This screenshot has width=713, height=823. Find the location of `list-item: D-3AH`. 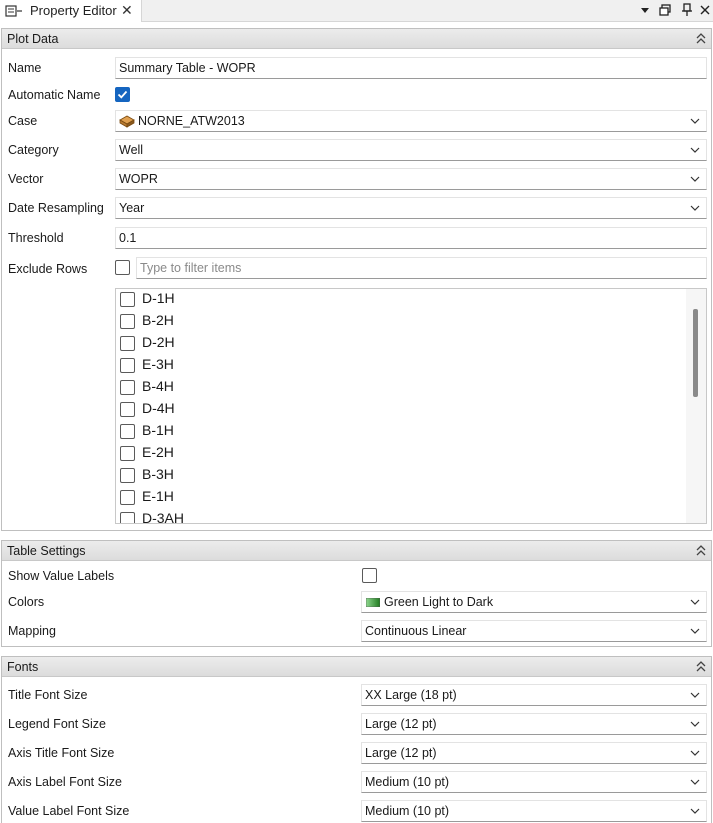

list-item: D-3AH is located at coordinates (400, 516).